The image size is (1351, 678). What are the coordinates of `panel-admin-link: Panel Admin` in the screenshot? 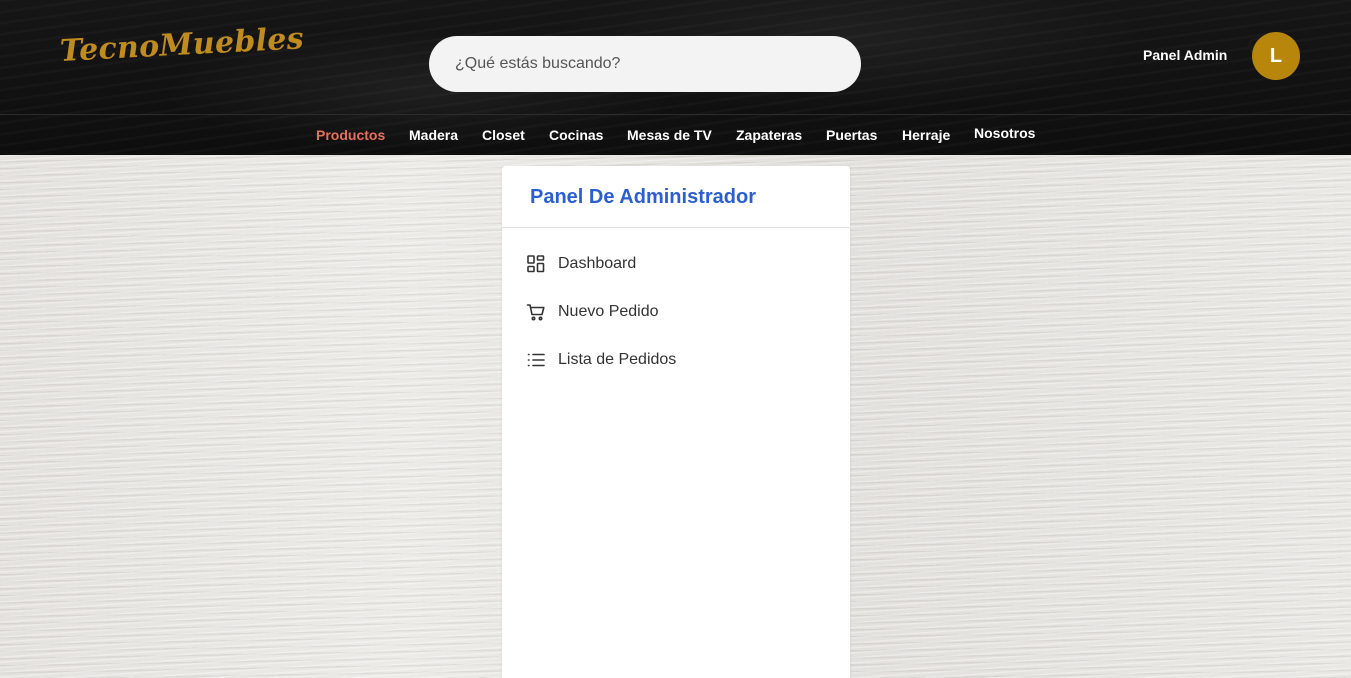 It's located at (1185, 55).